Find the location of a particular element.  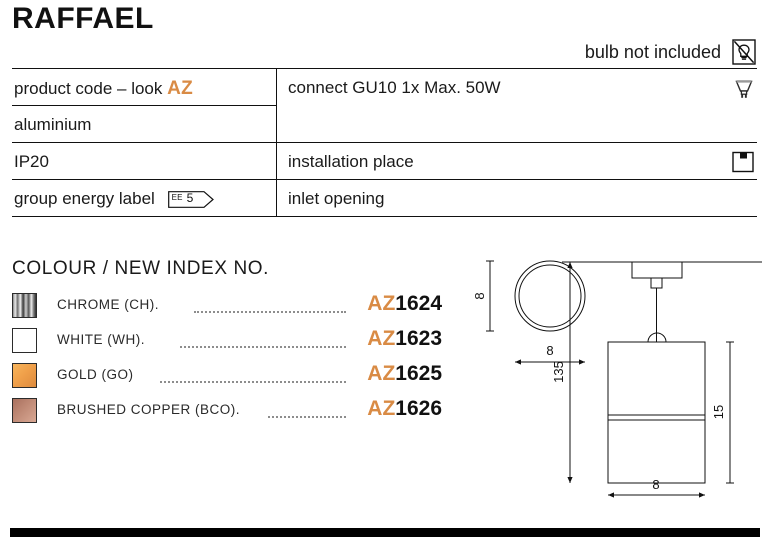

ceiling-canopy is located at coordinates (657, 270).